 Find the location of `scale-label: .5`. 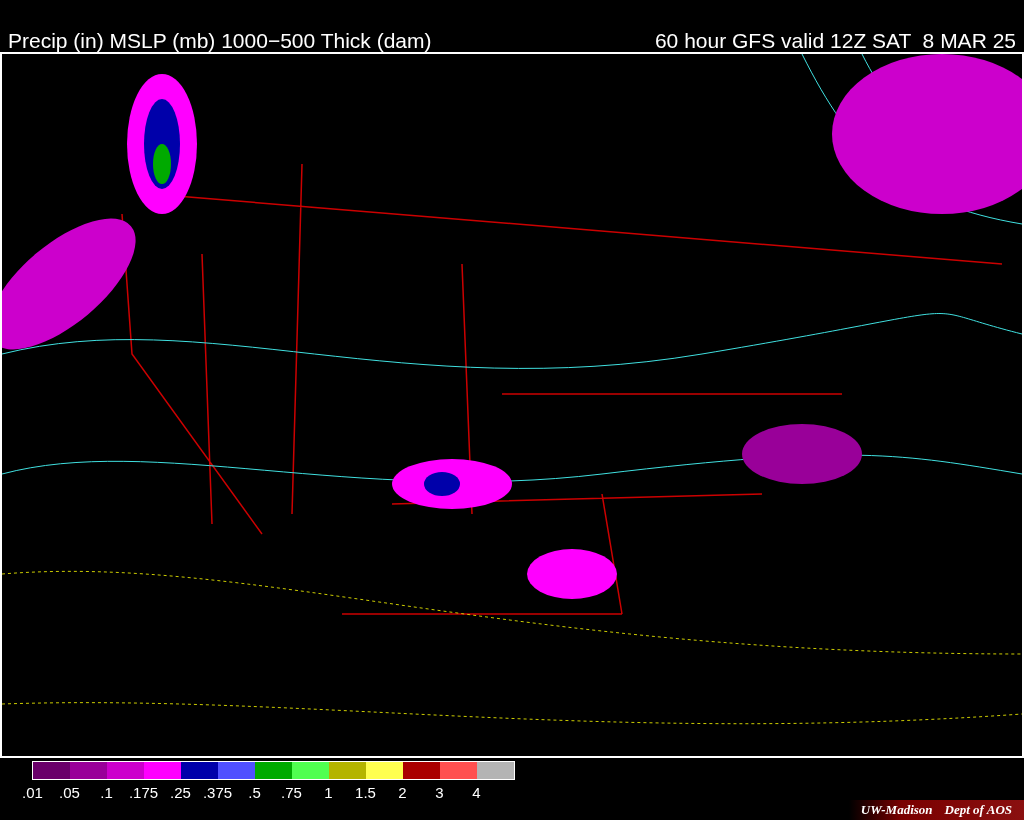

scale-label: .5 is located at coordinates (254, 792).